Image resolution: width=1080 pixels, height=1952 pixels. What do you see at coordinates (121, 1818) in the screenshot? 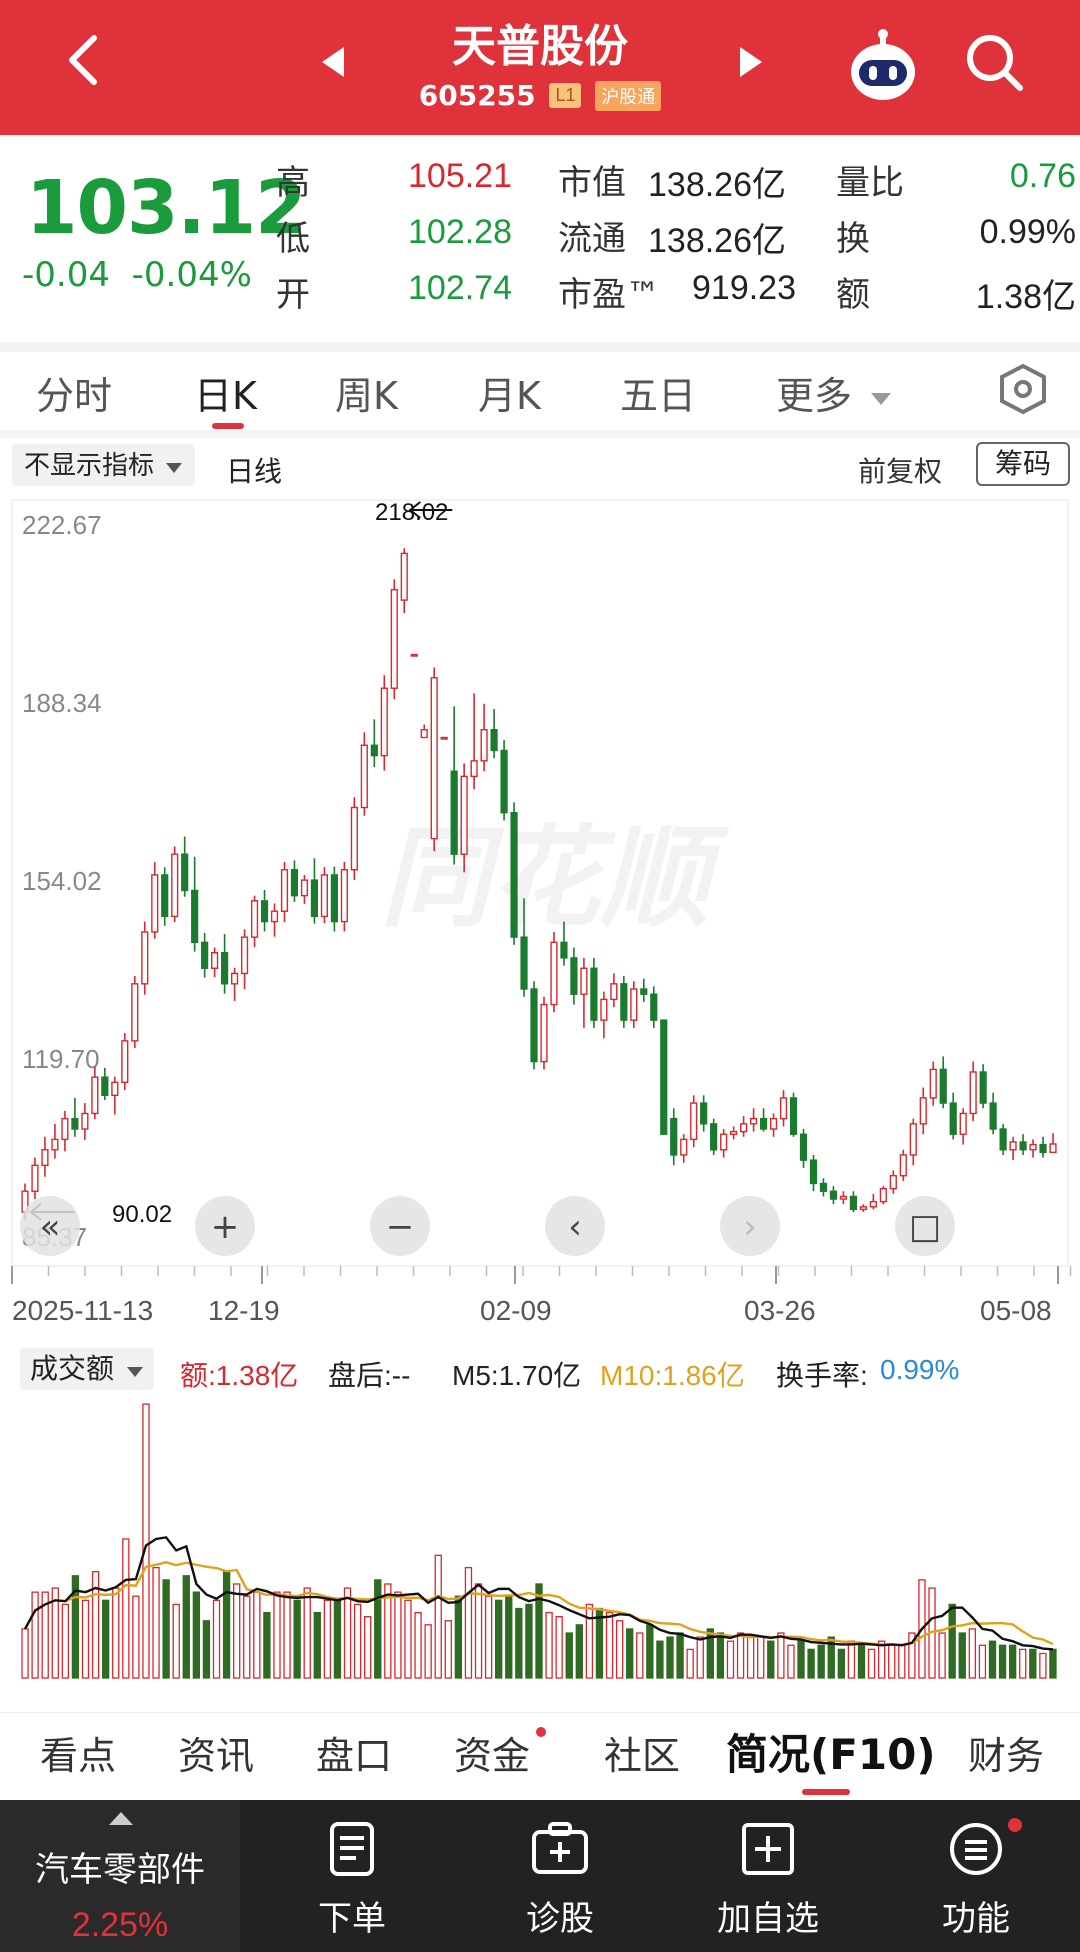
I see `expand-up-icon` at bounding box center [121, 1818].